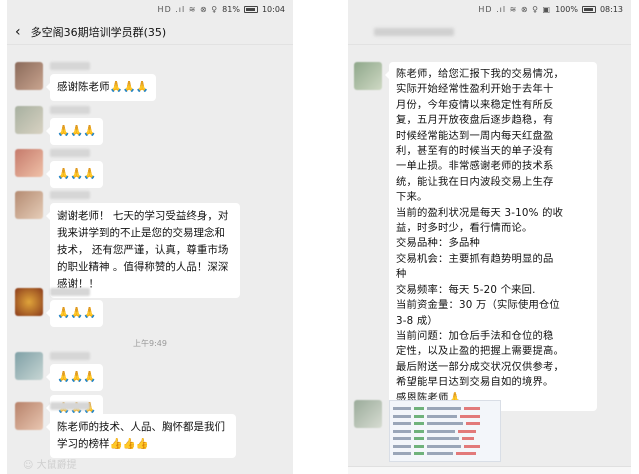  I want to click on message-bubble: 感谢陈老师🙏🙏🙏, so click(101, 87).